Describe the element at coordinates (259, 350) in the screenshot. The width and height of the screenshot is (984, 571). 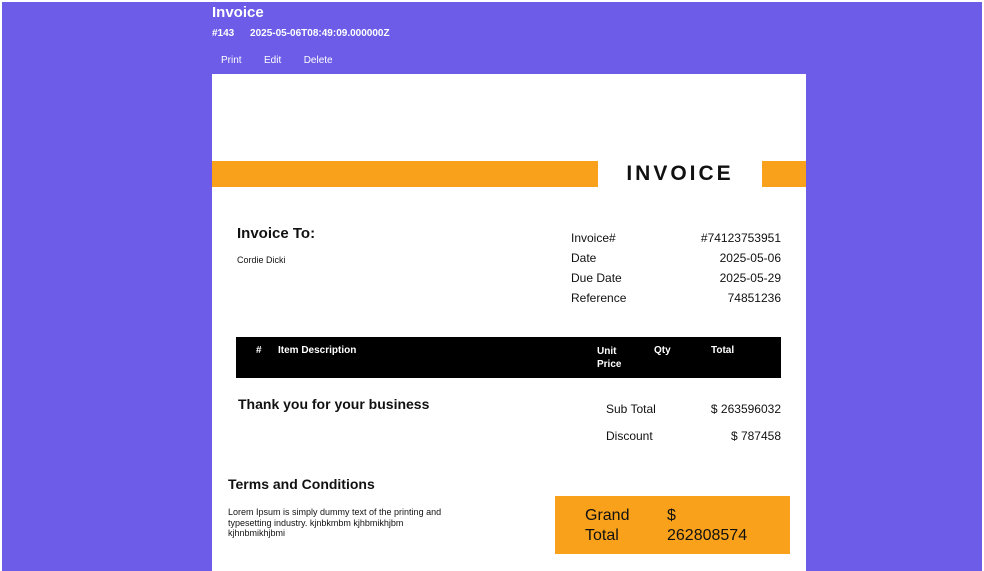
I see `column-header-number: #` at that location.